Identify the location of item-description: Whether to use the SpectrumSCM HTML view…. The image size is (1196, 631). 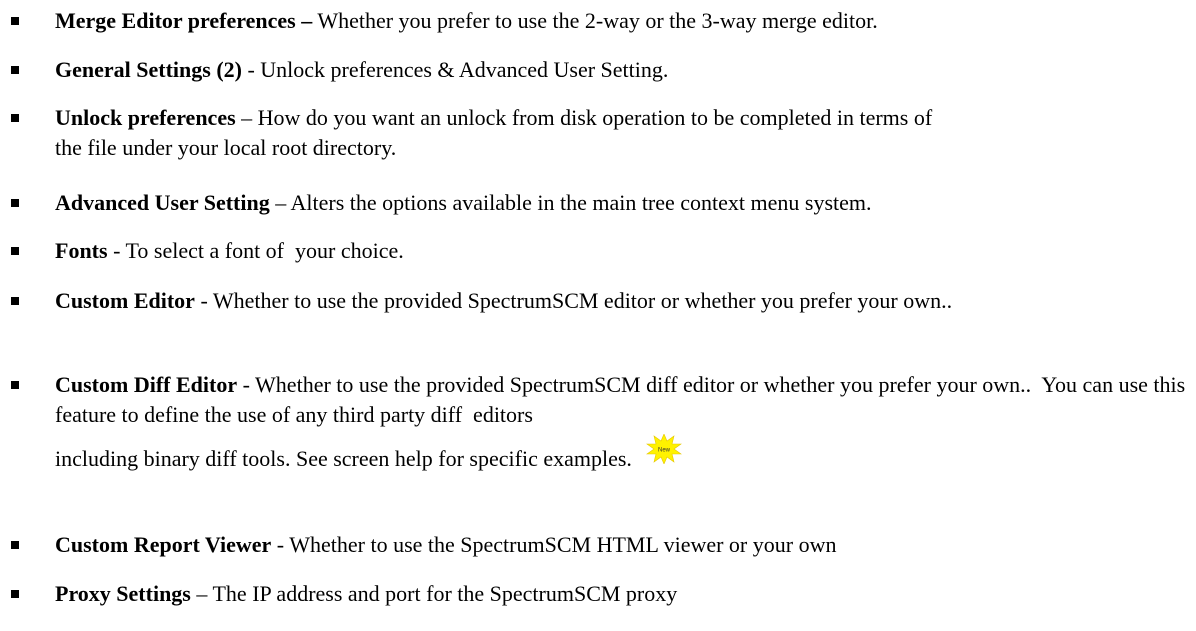
(563, 544).